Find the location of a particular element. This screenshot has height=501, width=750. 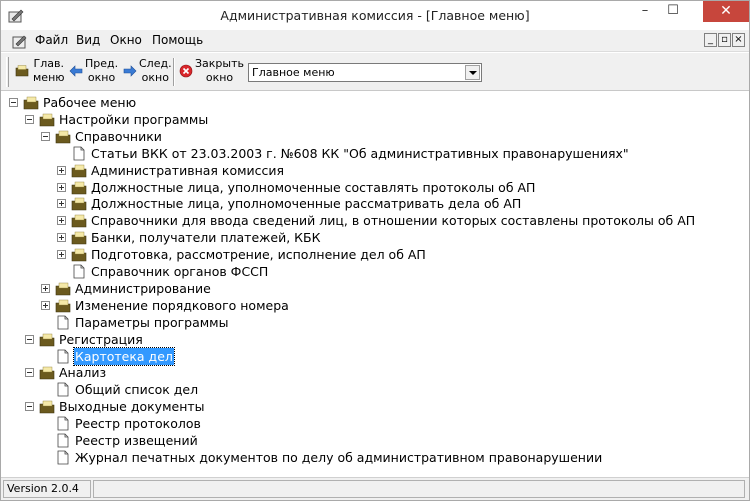

status-panel is located at coordinates (419, 489).